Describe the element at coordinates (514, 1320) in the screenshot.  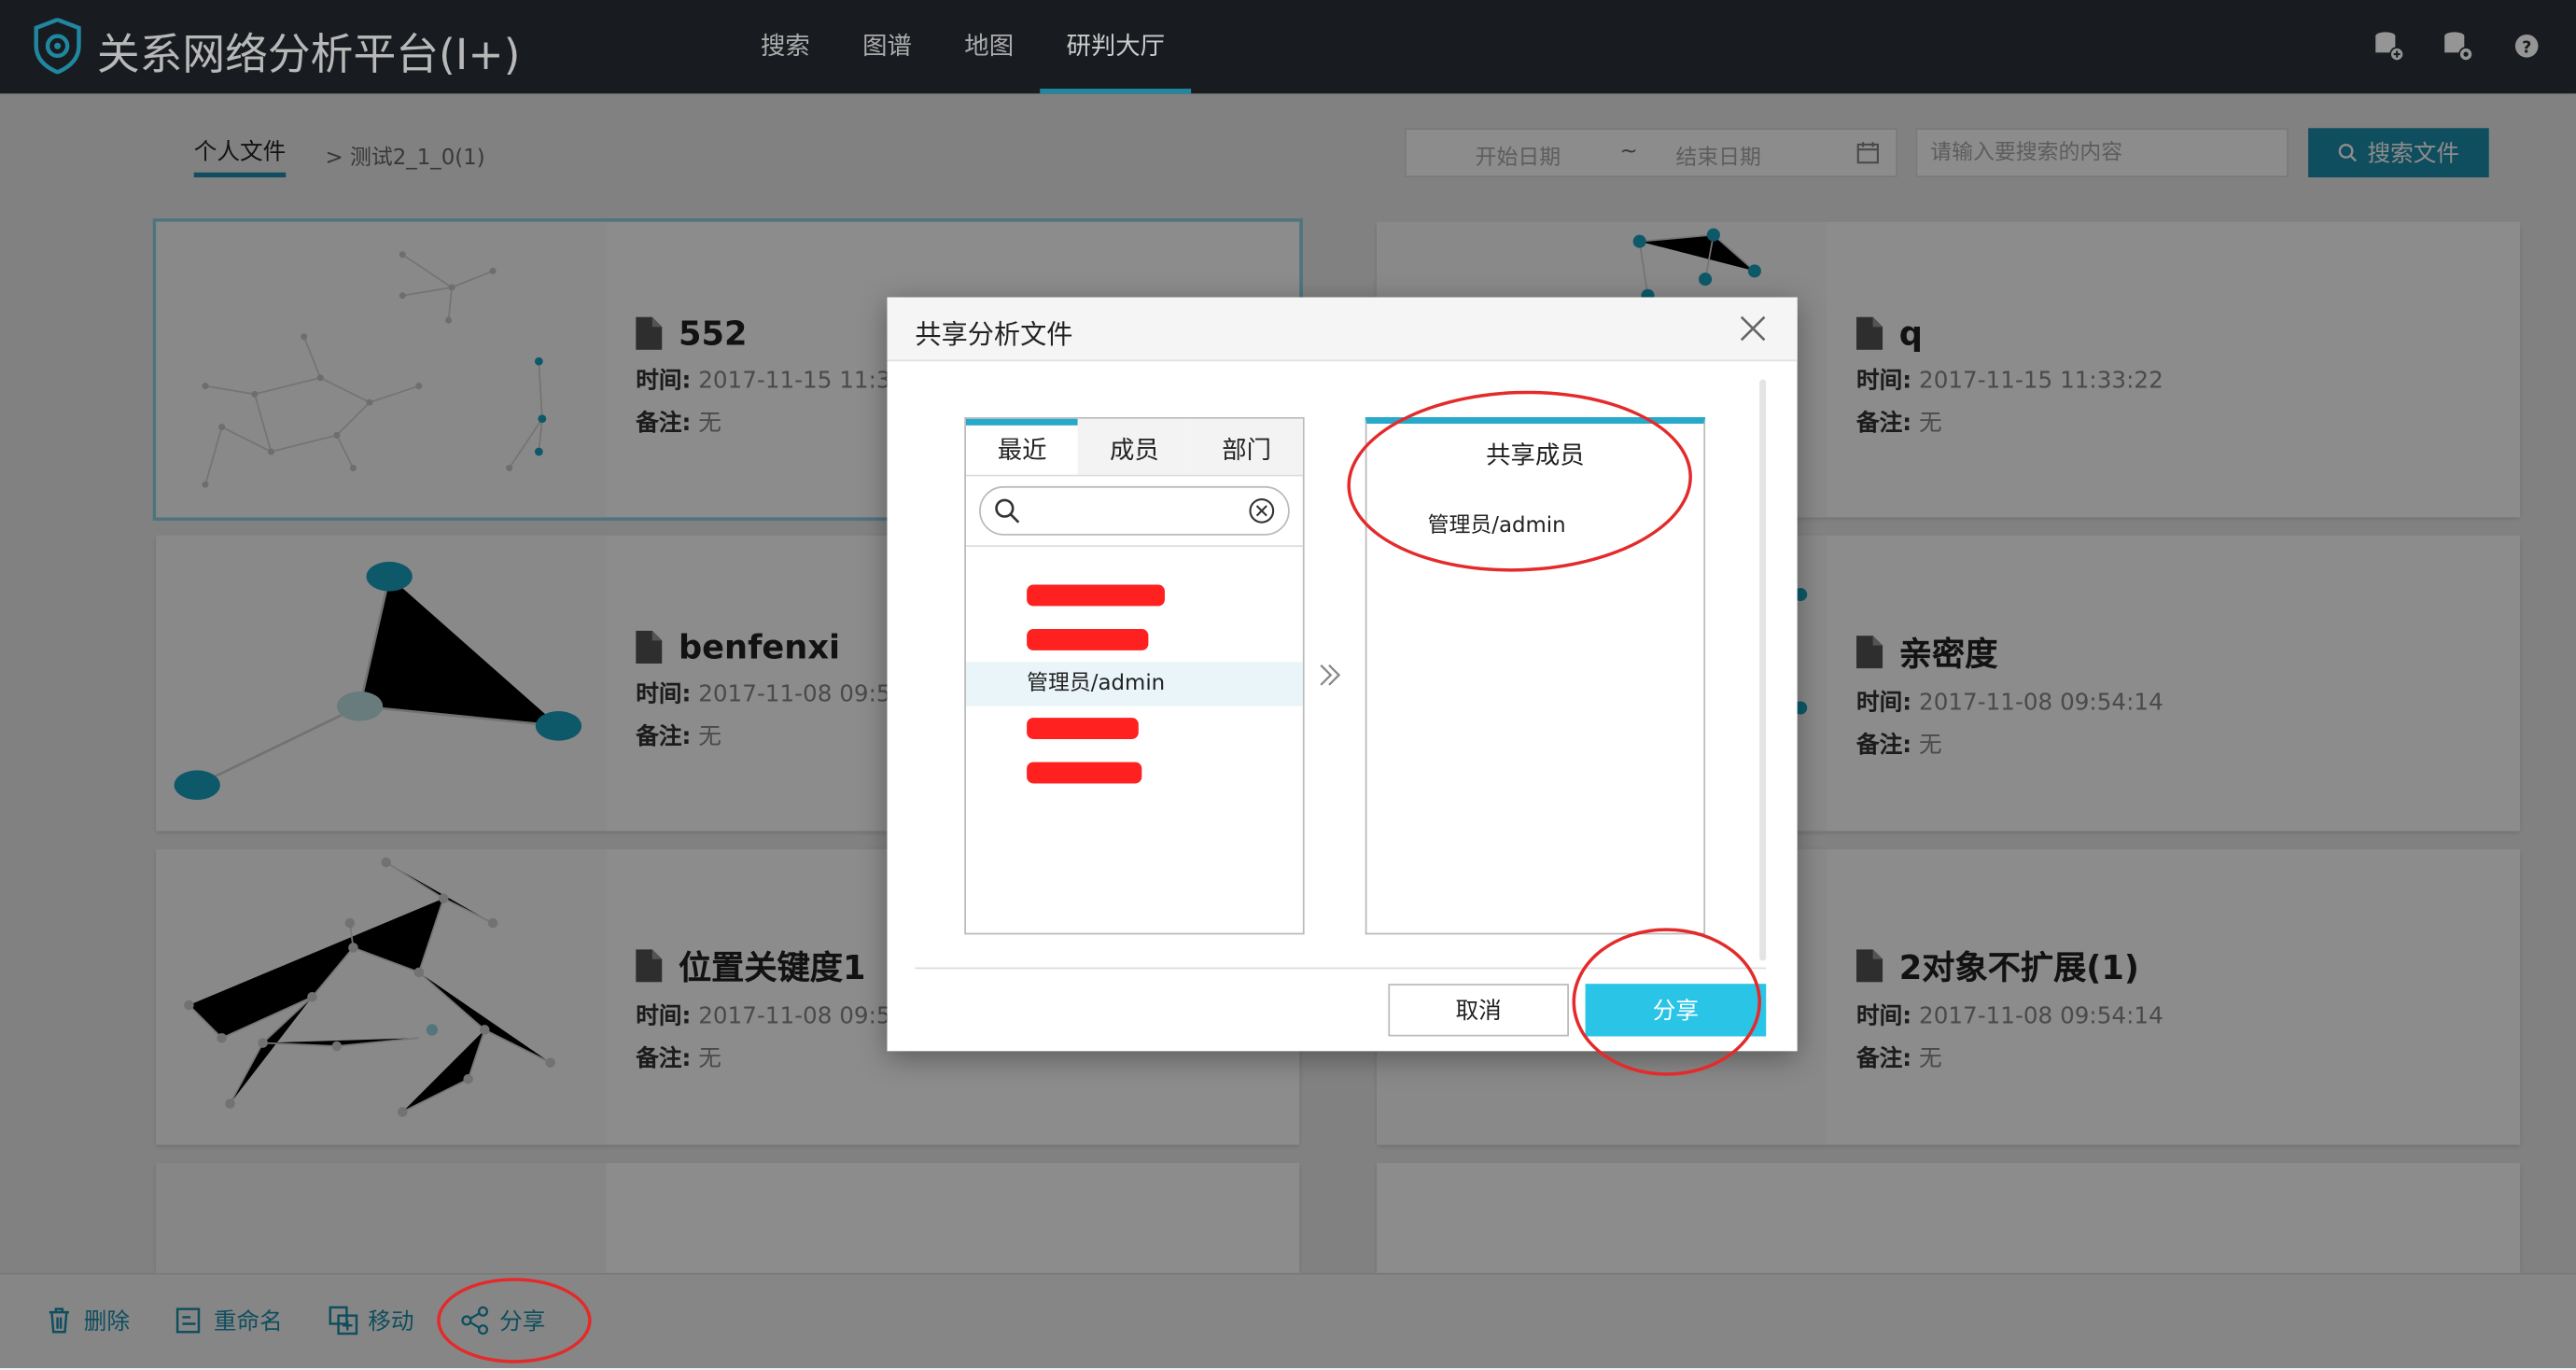
I see `annotation-circle-share-toolbar` at that location.